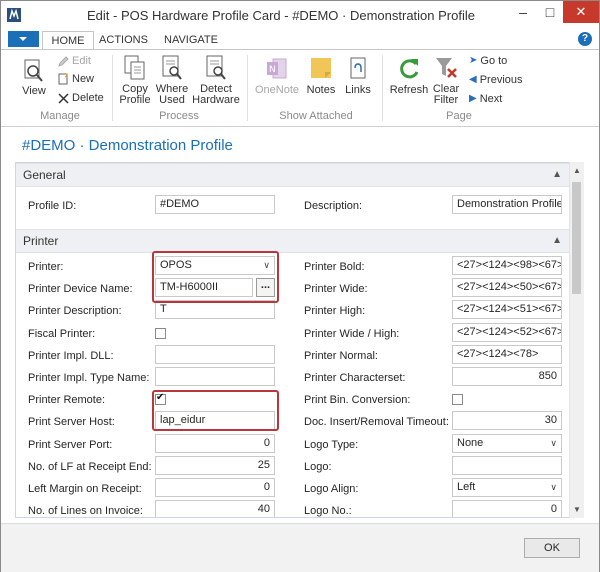 This screenshot has width=600, height=572. What do you see at coordinates (446, 80) in the screenshot?
I see `clear-filter-button: Clear Filter` at bounding box center [446, 80].